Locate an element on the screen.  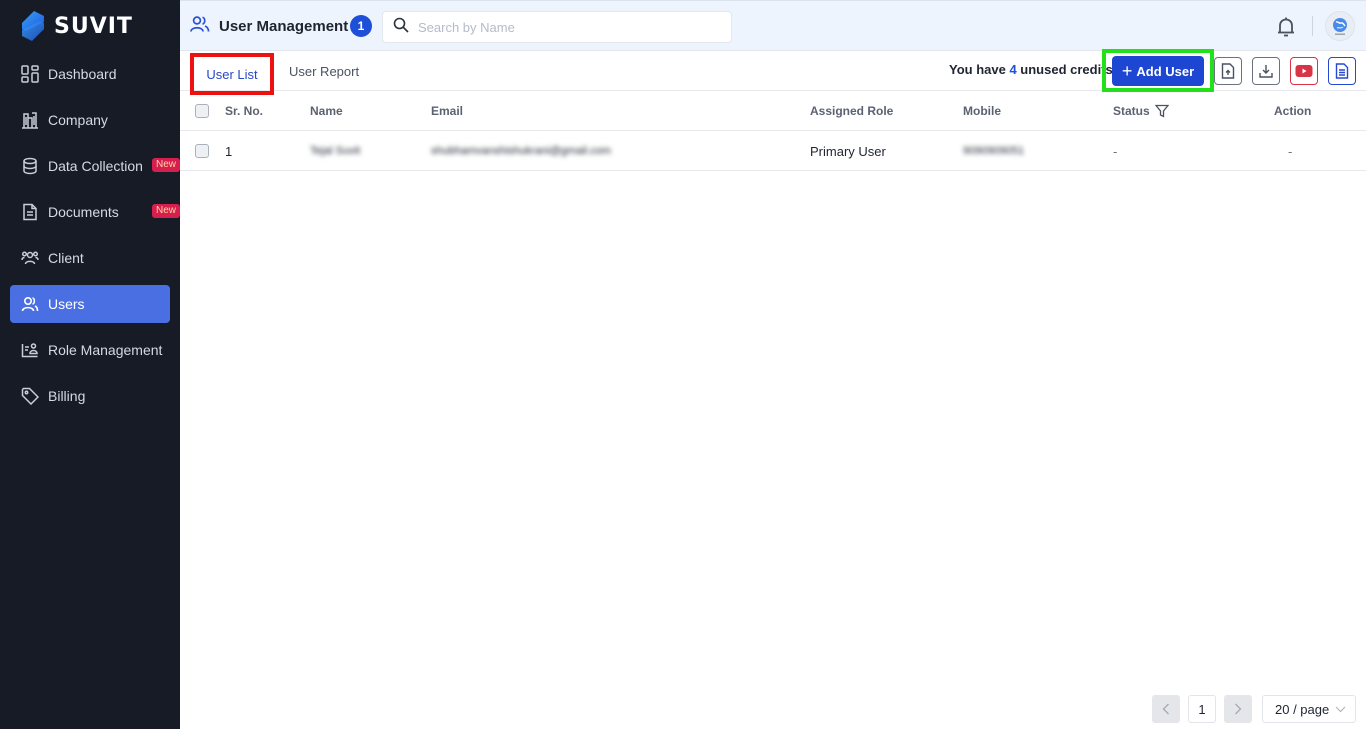
globe-logo-icon is located at coordinates (1340, 26).